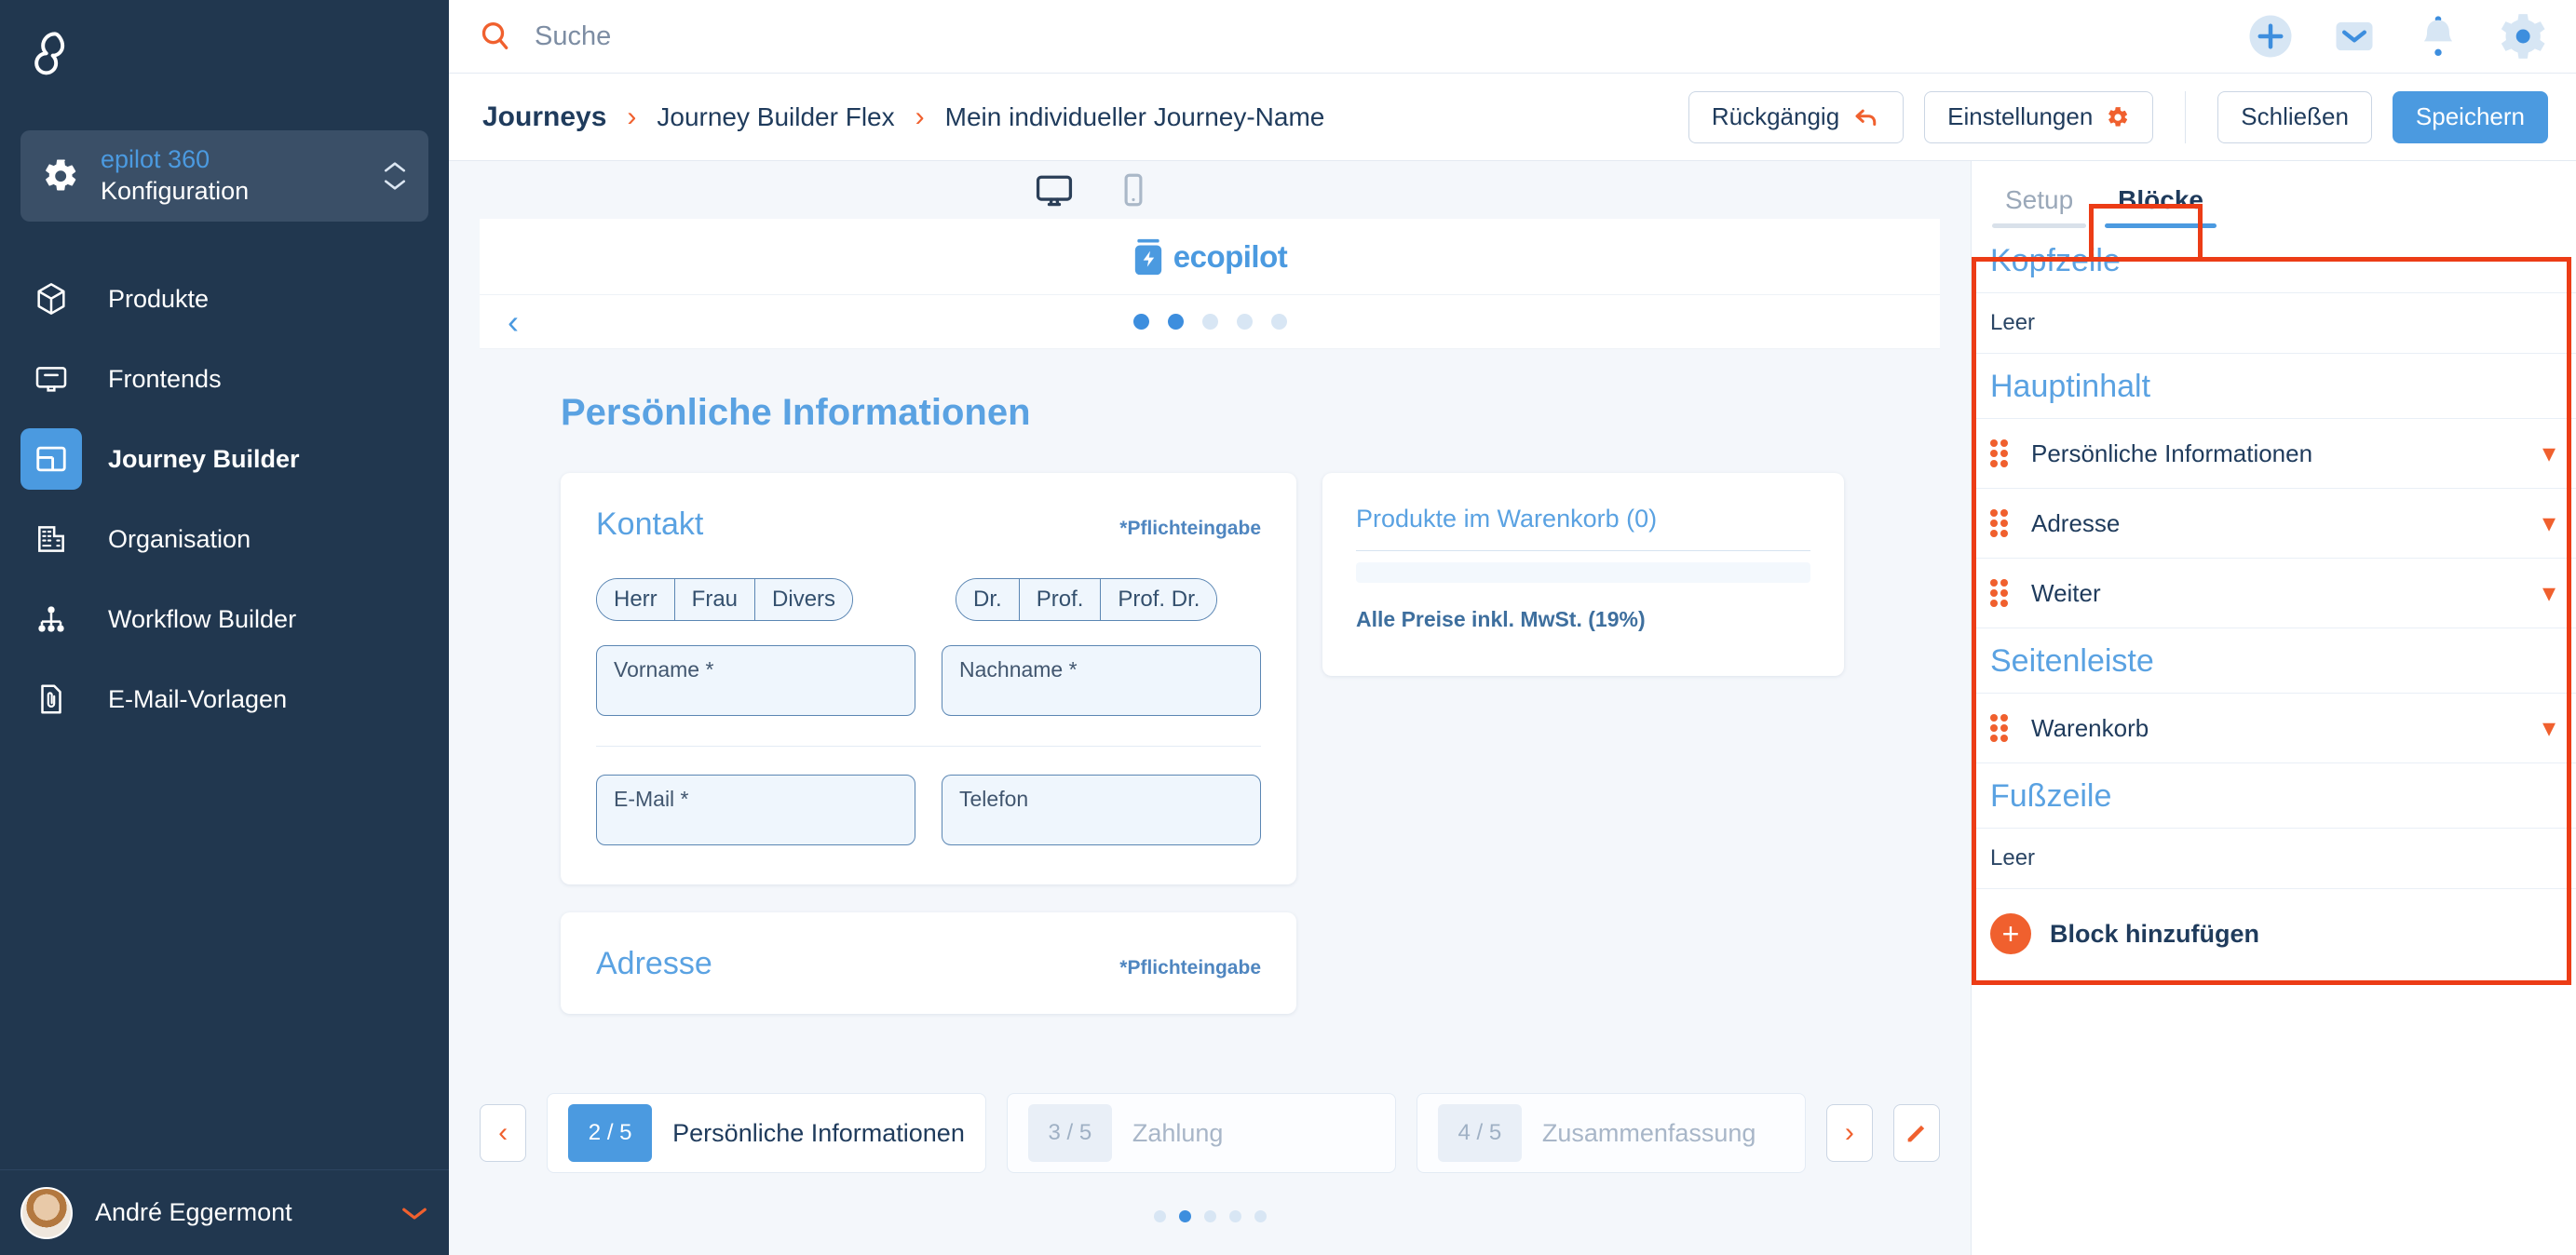  I want to click on title-option-prof: Prof., so click(1060, 599).